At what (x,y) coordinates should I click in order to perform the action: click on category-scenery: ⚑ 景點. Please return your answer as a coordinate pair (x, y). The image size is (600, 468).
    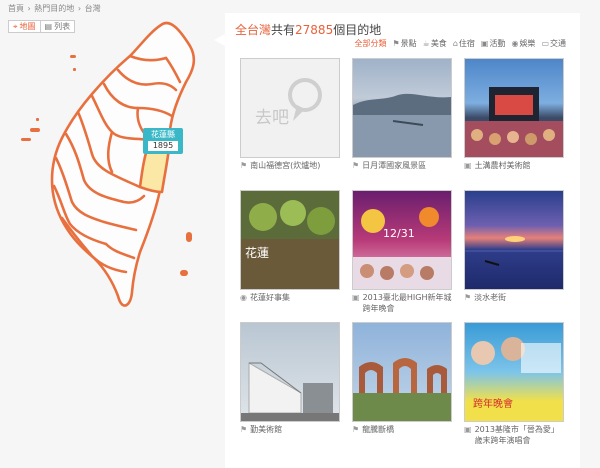
    Looking at the image, I should click on (404, 43).